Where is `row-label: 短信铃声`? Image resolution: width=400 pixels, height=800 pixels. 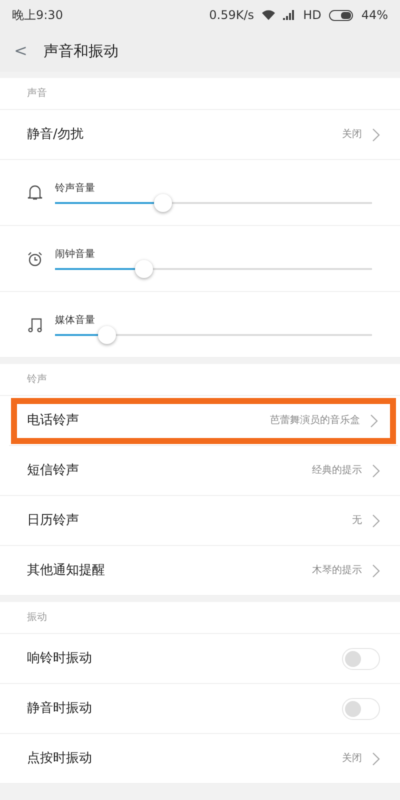 row-label: 短信铃声 is located at coordinates (53, 471).